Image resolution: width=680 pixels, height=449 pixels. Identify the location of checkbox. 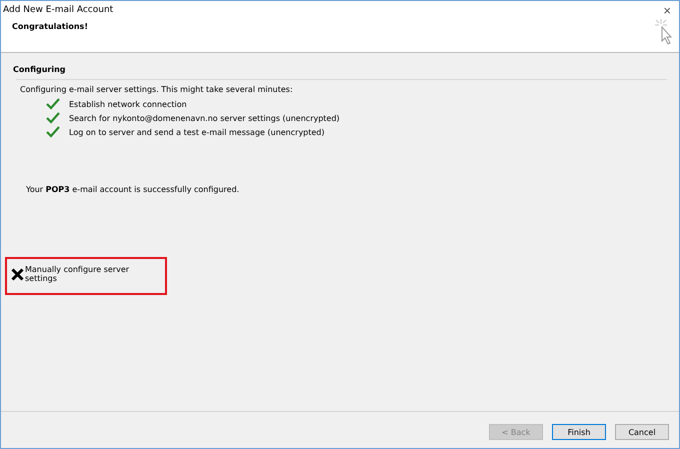
(17, 274).